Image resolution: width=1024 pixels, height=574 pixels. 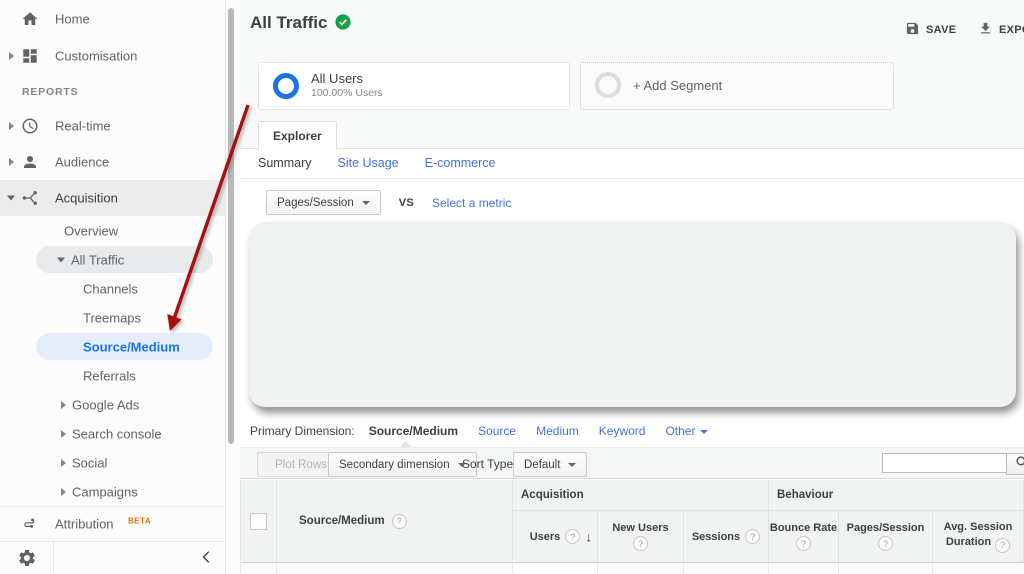 What do you see at coordinates (112, 404) in the screenshot?
I see `sidebar-item-google-ads: Google Ads` at bounding box center [112, 404].